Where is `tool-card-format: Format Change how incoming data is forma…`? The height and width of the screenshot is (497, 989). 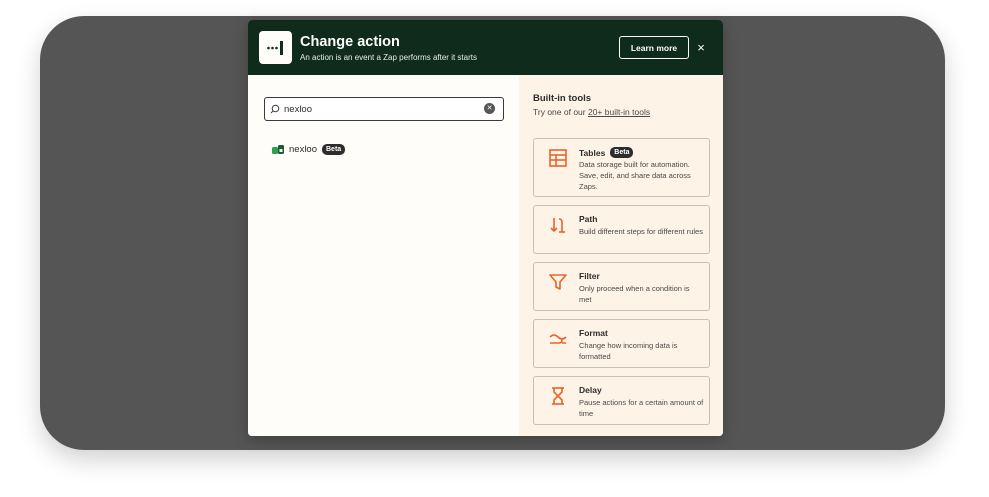 tool-card-format: Format Change how incoming data is forma… is located at coordinates (621, 343).